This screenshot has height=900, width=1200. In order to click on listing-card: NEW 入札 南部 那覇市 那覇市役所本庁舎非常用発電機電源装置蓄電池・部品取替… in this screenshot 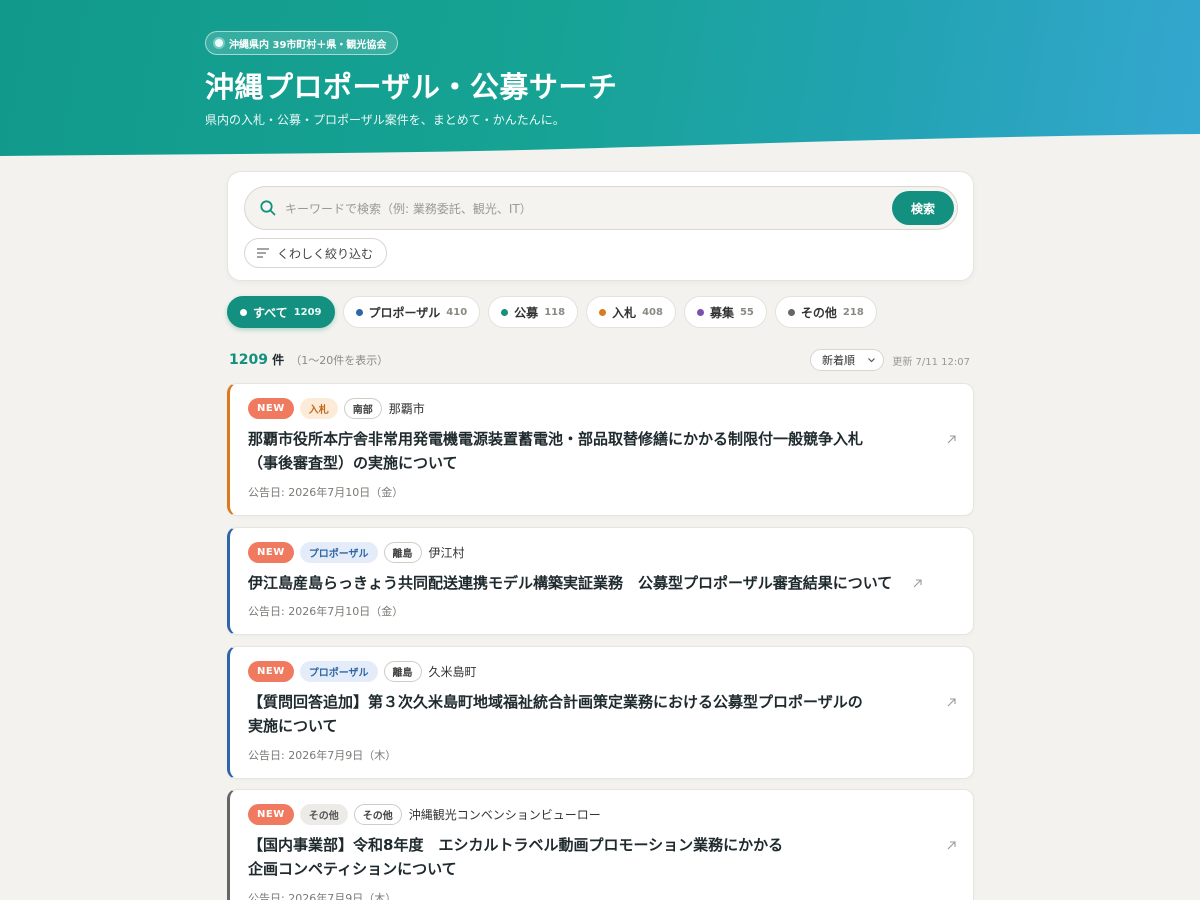, I will do `click(600, 449)`.